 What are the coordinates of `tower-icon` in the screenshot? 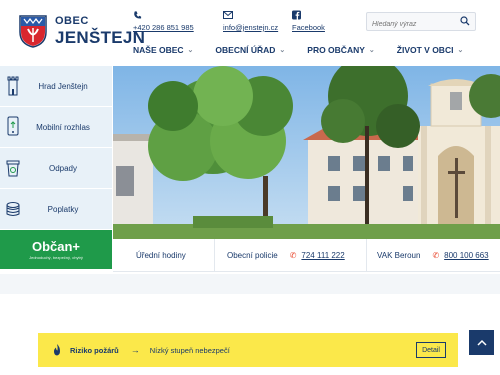 It's located at (13, 86).